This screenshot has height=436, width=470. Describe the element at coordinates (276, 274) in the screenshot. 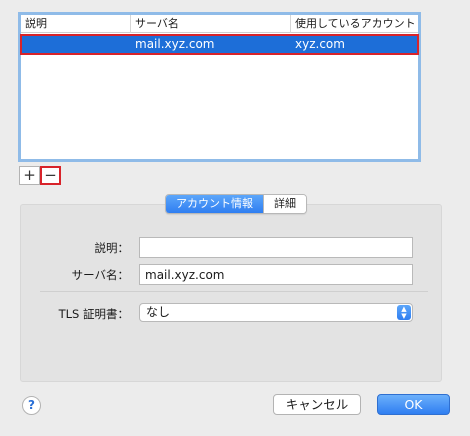

I see `server-field` at that location.